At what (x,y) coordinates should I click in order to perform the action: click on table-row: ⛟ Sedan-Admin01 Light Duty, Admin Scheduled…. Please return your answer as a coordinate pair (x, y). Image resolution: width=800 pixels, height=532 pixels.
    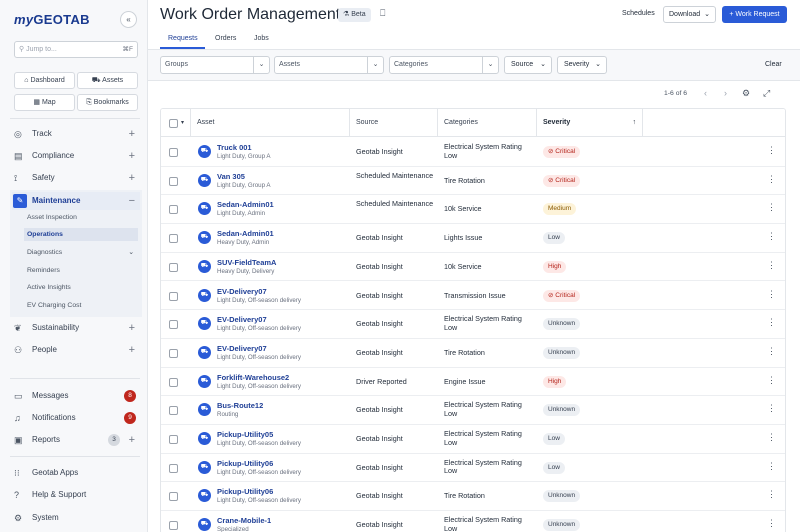
    Looking at the image, I should click on (473, 210).